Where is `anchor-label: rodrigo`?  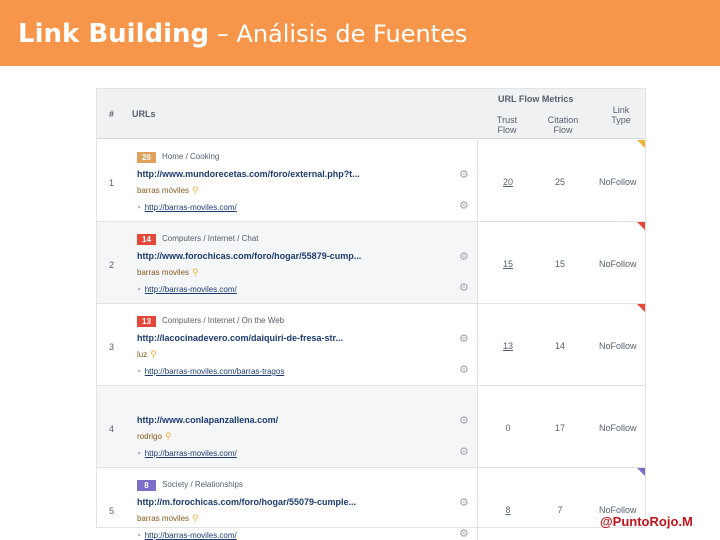 anchor-label: rodrigo is located at coordinates (149, 436).